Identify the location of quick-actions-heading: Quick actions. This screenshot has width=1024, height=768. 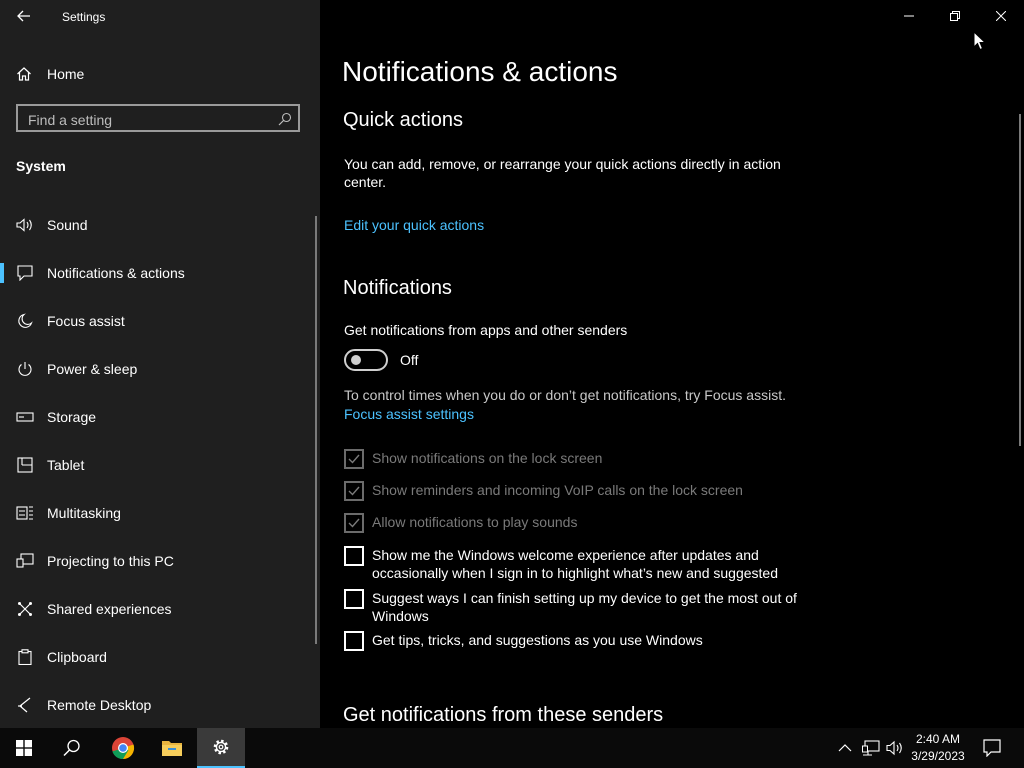
(403, 120).